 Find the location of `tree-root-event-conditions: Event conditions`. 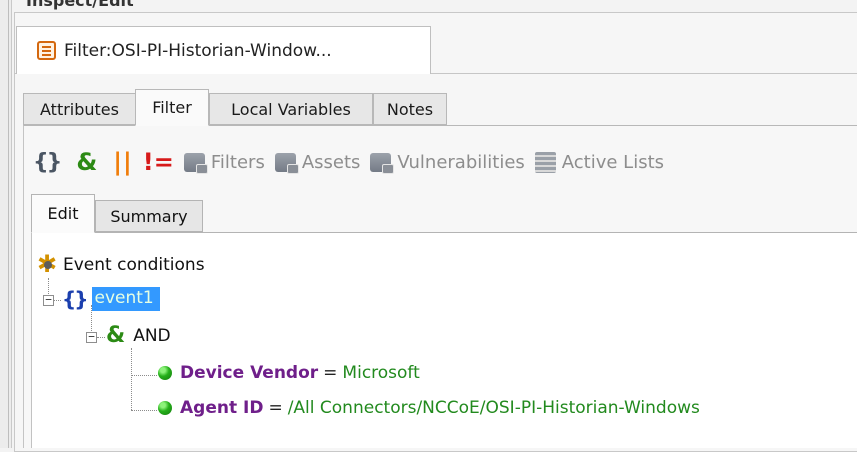

tree-root-event-conditions: Event conditions is located at coordinates (121, 264).